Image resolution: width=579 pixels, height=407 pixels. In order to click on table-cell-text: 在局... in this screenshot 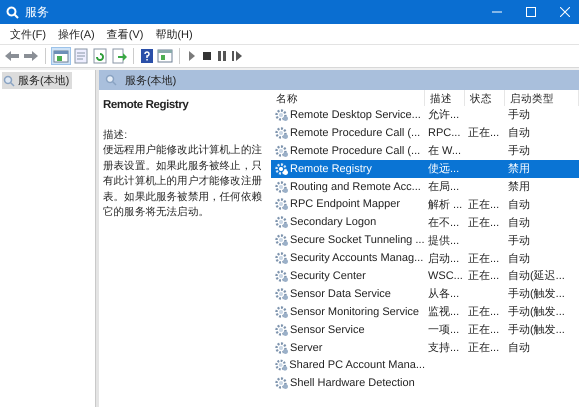, I will do `click(443, 187)`.